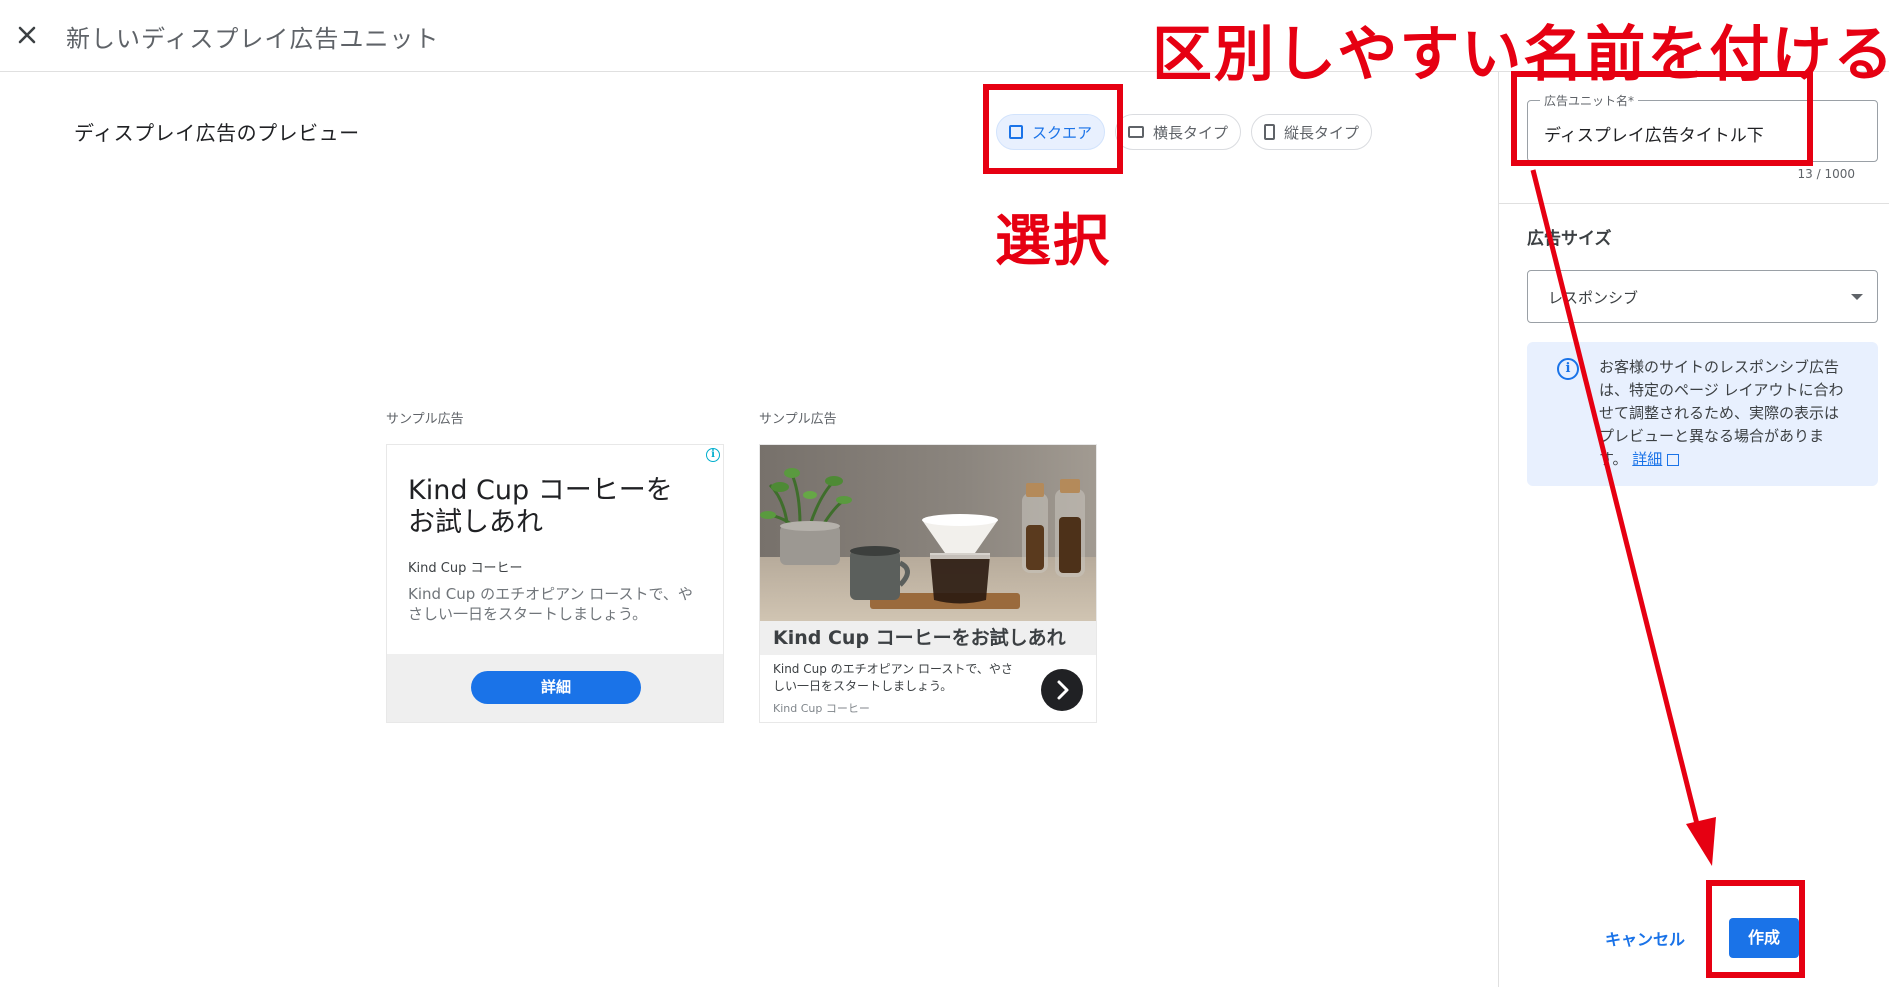  Describe the element at coordinates (1191, 132) in the screenshot. I see `tab-label: 横長タイプ` at that location.